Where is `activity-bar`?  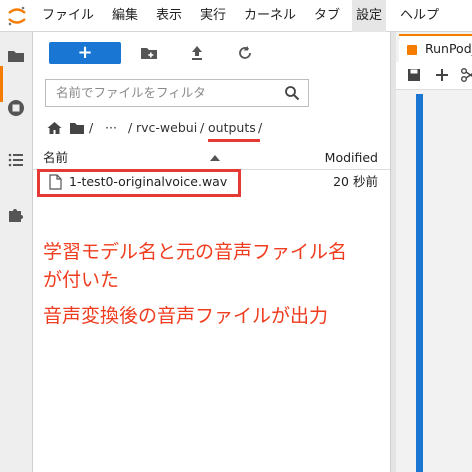 activity-bar is located at coordinates (16, 252).